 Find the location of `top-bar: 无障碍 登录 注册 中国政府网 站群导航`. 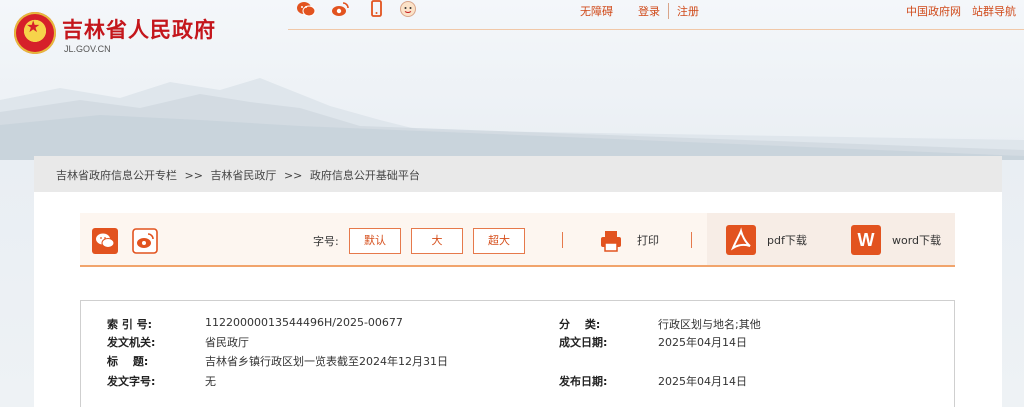

top-bar: 无障碍 登录 注册 中国政府网 站群导航 is located at coordinates (656, 15).